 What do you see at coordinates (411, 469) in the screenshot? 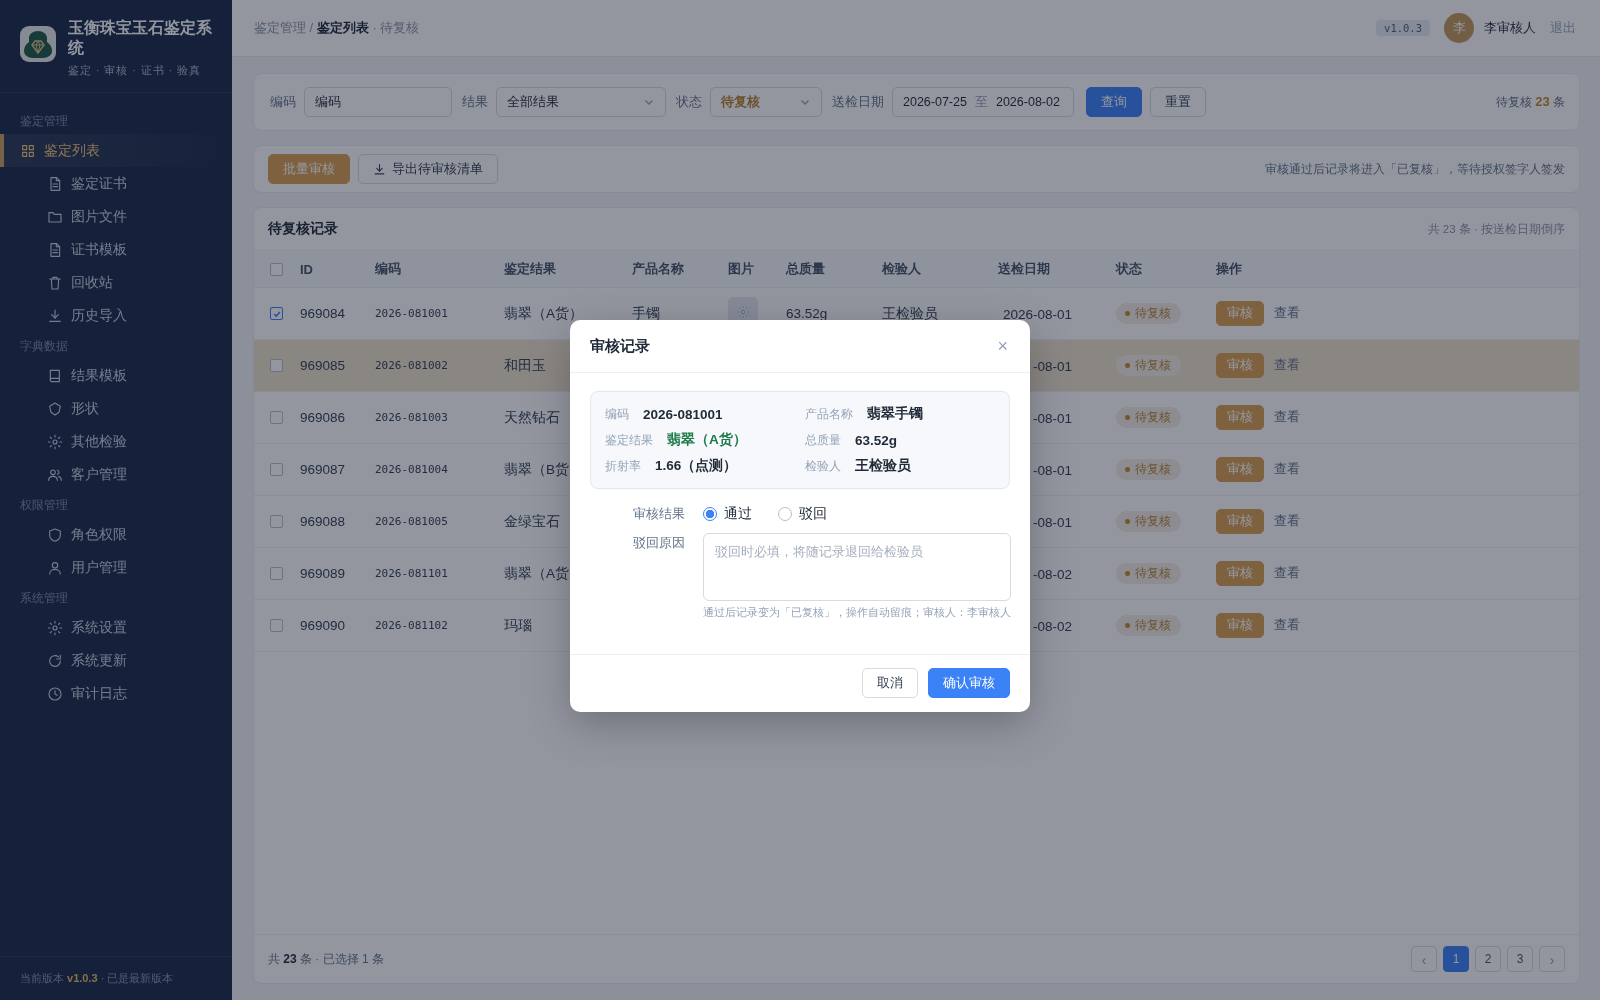
I see `table-cell: 2026-081004` at bounding box center [411, 469].